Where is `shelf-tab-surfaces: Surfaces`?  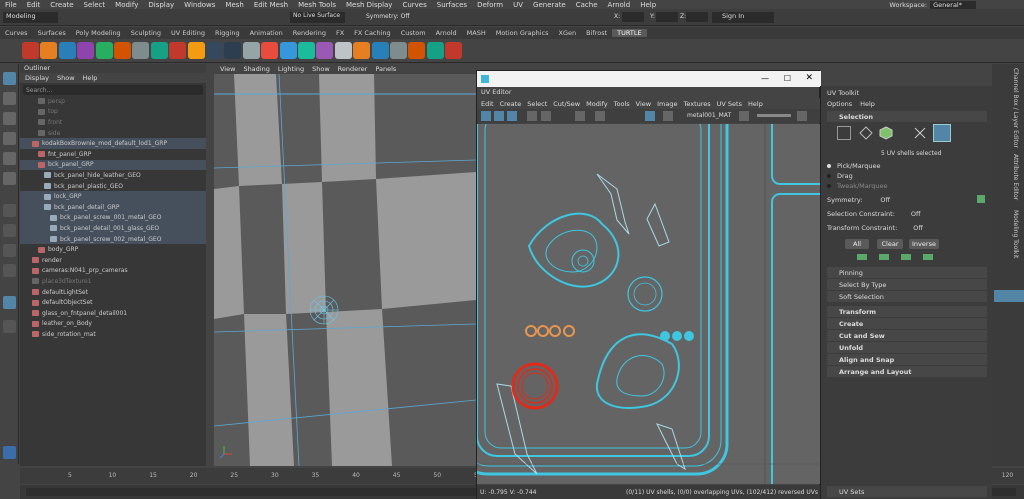 shelf-tab-surfaces: Surfaces is located at coordinates (52, 33).